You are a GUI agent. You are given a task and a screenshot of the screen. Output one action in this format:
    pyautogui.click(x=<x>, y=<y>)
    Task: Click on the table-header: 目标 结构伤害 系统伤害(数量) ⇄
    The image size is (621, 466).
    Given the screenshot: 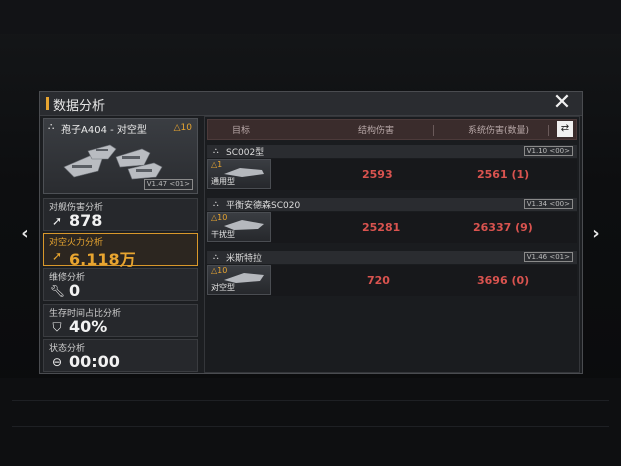 What is the action you would take?
    pyautogui.click(x=392, y=129)
    